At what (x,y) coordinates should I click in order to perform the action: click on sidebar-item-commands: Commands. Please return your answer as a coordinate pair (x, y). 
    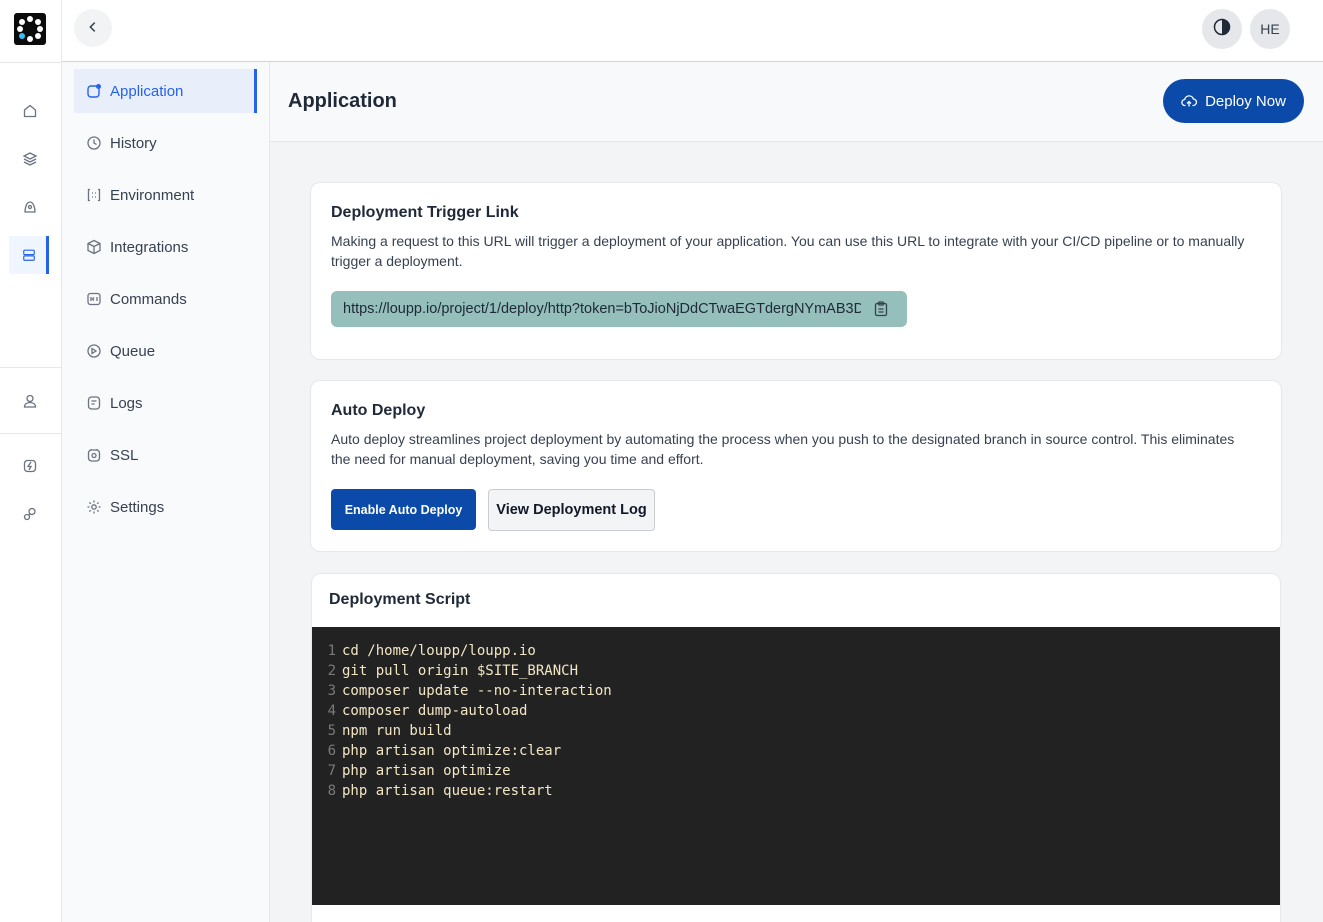
    Looking at the image, I should click on (165, 299).